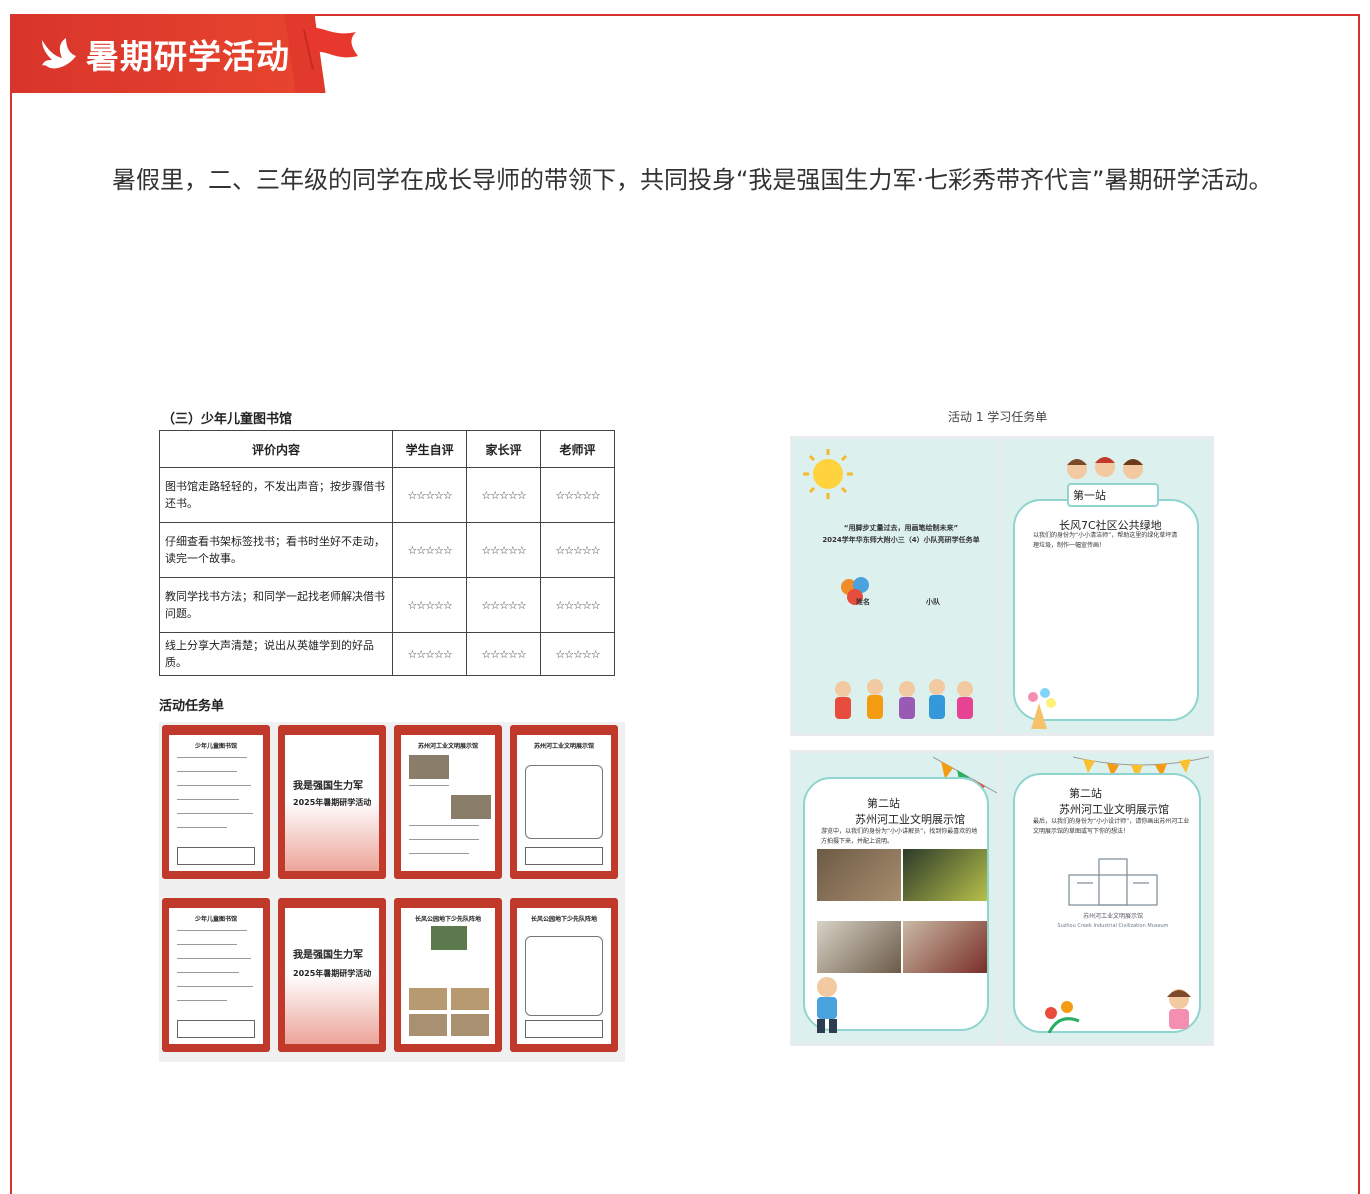 The image size is (1370, 1194). Describe the element at coordinates (276, 495) in the screenshot. I see `row-content: 图书馆走路轻轻的，不发出声音；按步骤借书还书。` at that location.